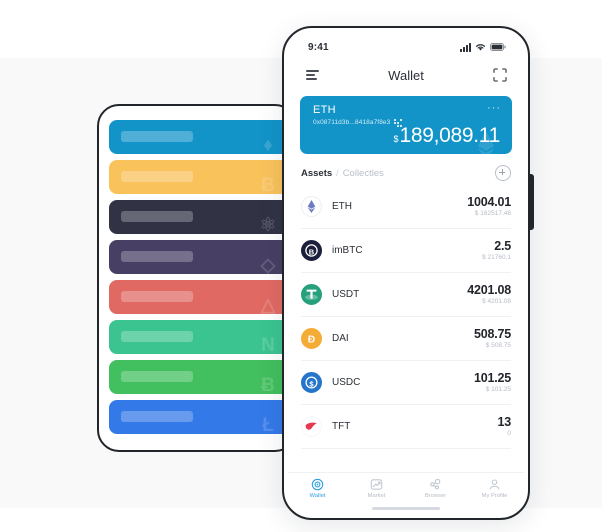  I want to click on nav-item-browser: Browser, so click(435, 488).